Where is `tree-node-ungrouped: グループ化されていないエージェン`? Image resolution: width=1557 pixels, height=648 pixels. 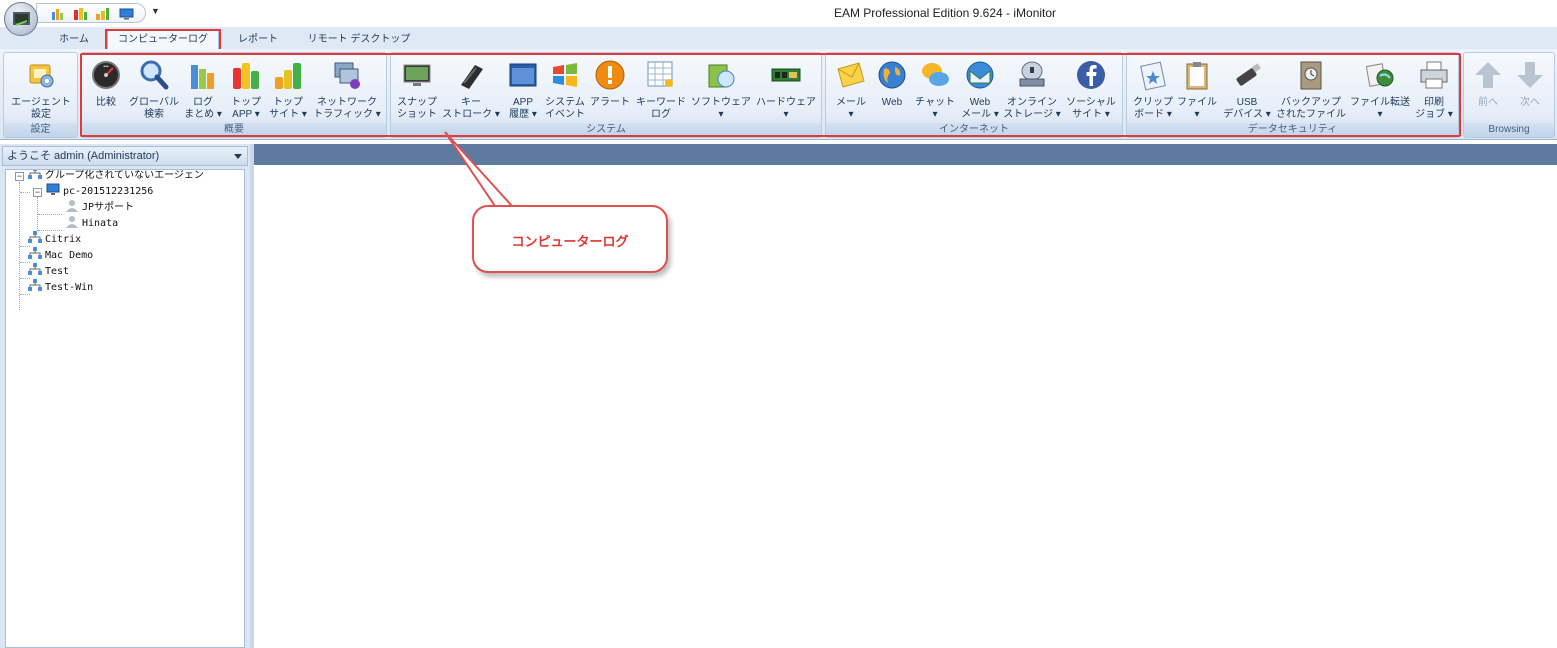
tree-node-ungrouped: グループ化されていないエージェン is located at coordinates (116, 176).